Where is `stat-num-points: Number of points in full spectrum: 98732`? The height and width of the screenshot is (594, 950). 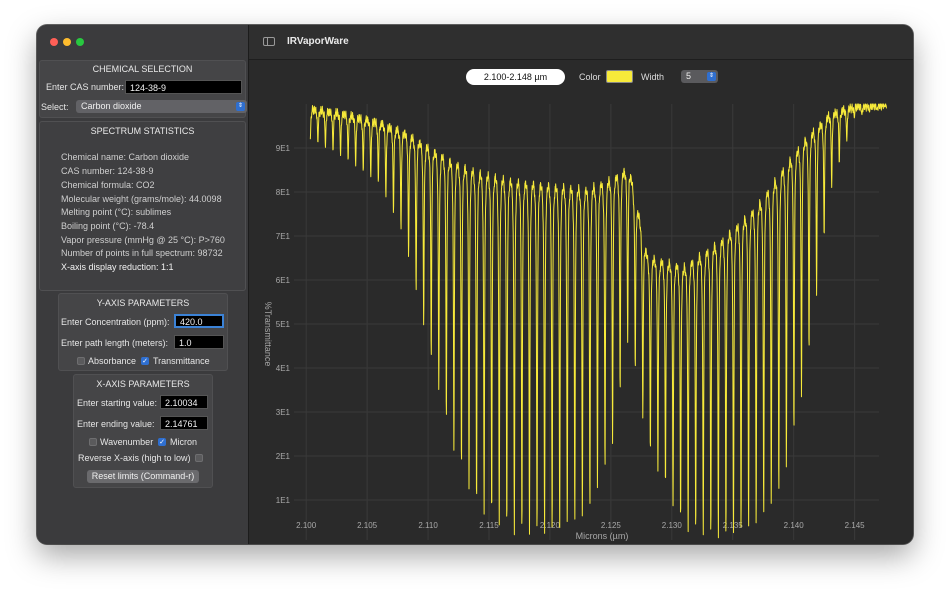 stat-num-points: Number of points in full spectrum: 98732 is located at coordinates (142, 253).